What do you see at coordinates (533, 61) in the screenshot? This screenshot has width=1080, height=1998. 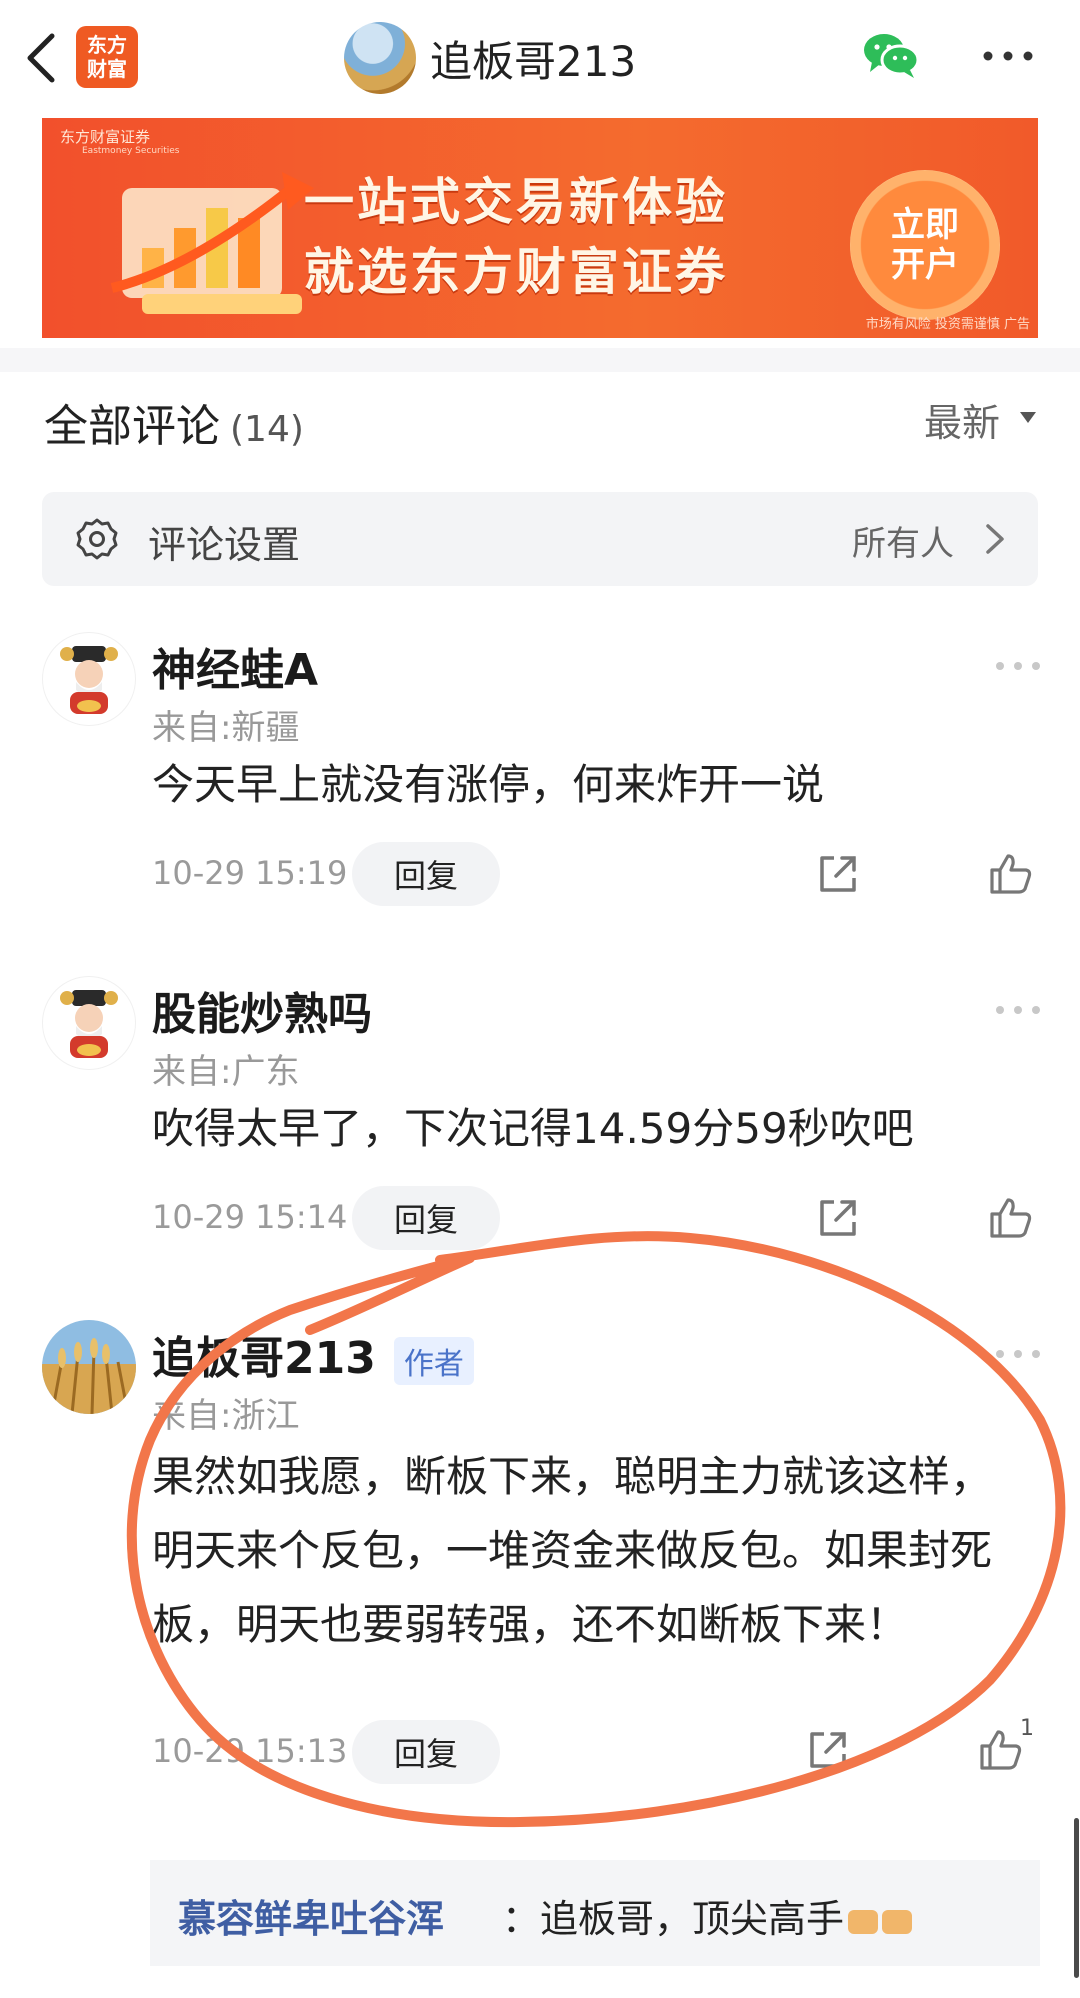 I see `page-title: 追板哥213` at bounding box center [533, 61].